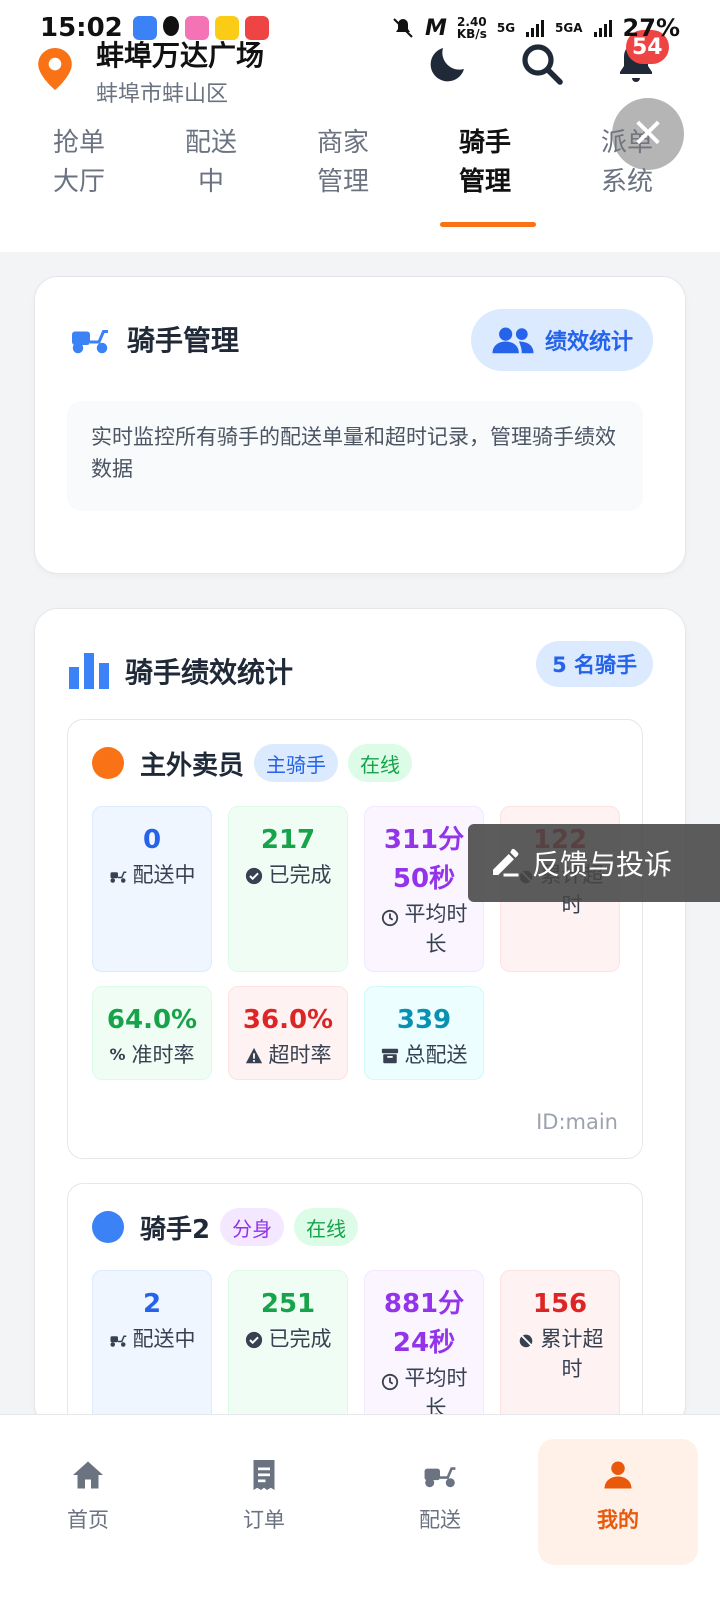 This screenshot has height=1600, width=720. I want to click on stat-value: 217, so click(288, 840).